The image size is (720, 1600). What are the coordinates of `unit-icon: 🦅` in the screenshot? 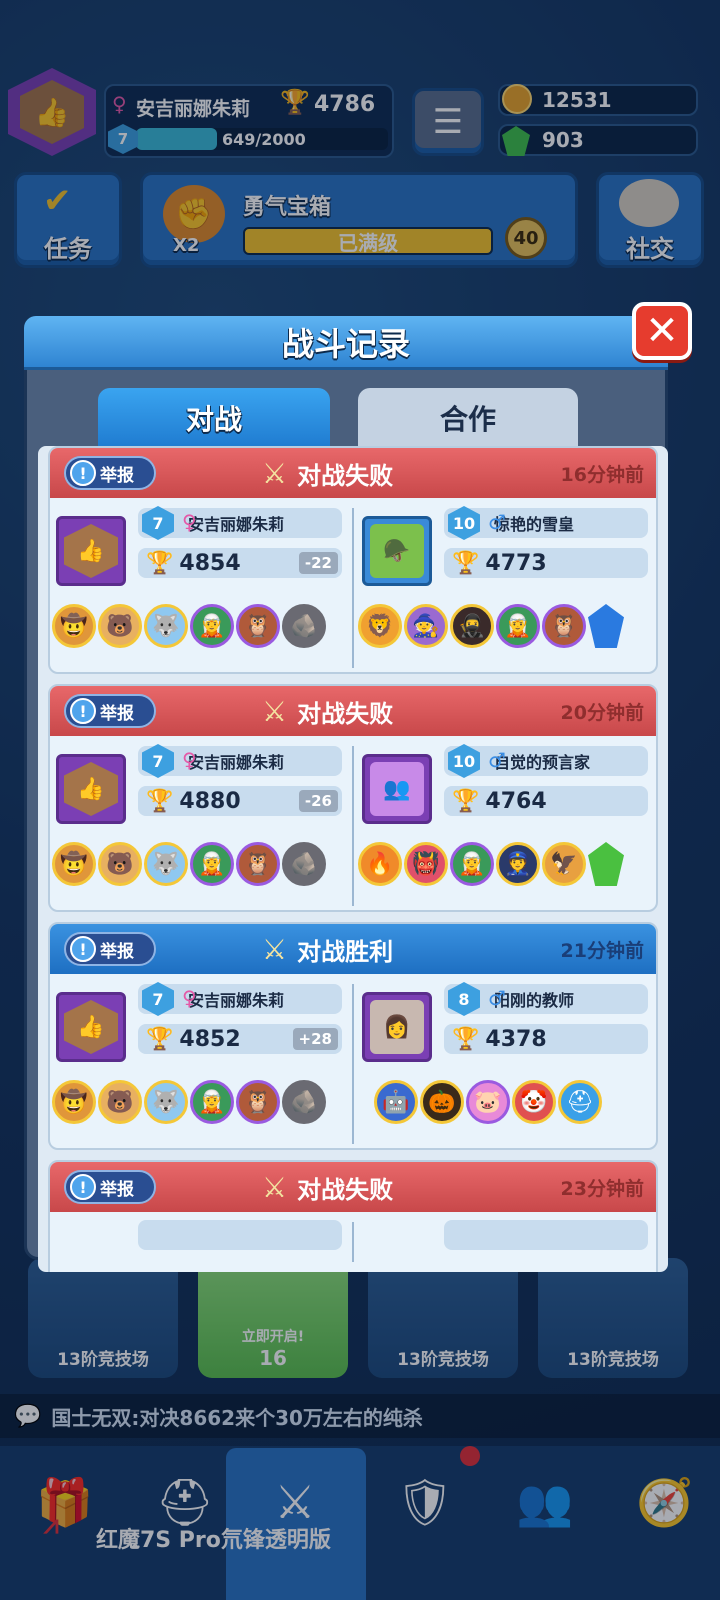 It's located at (564, 864).